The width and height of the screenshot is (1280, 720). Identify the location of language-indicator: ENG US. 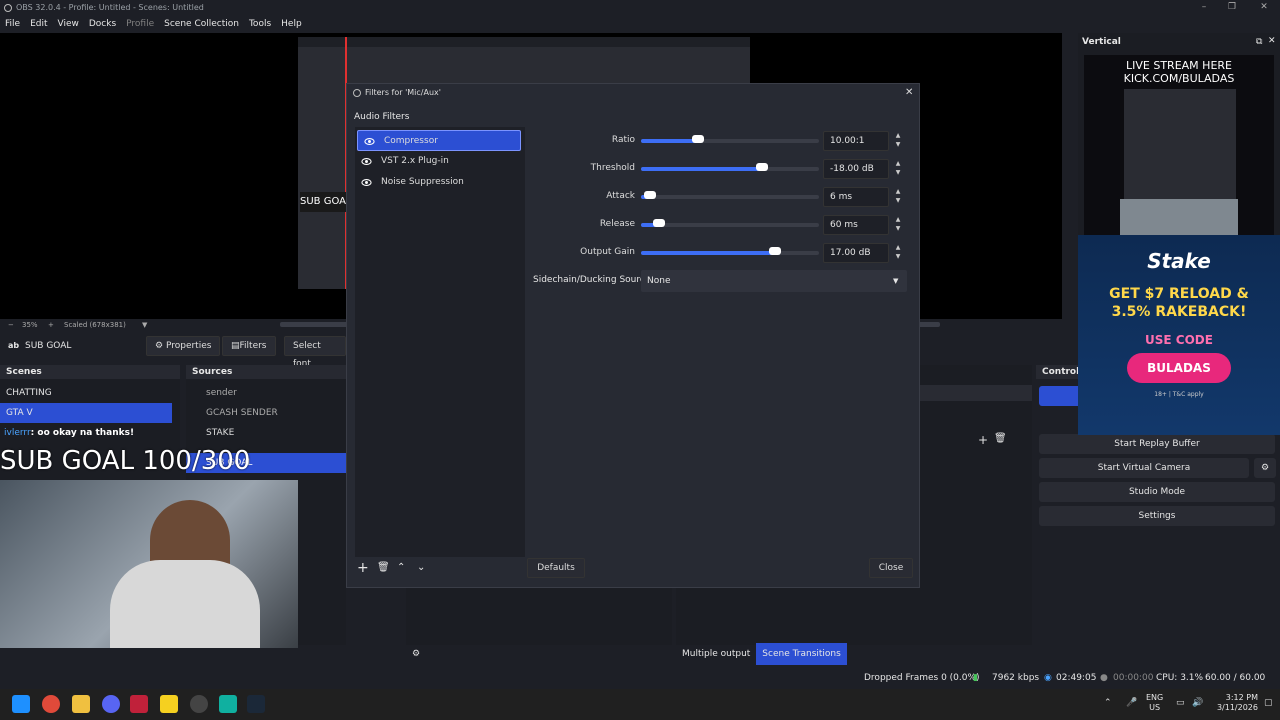
(1154, 703).